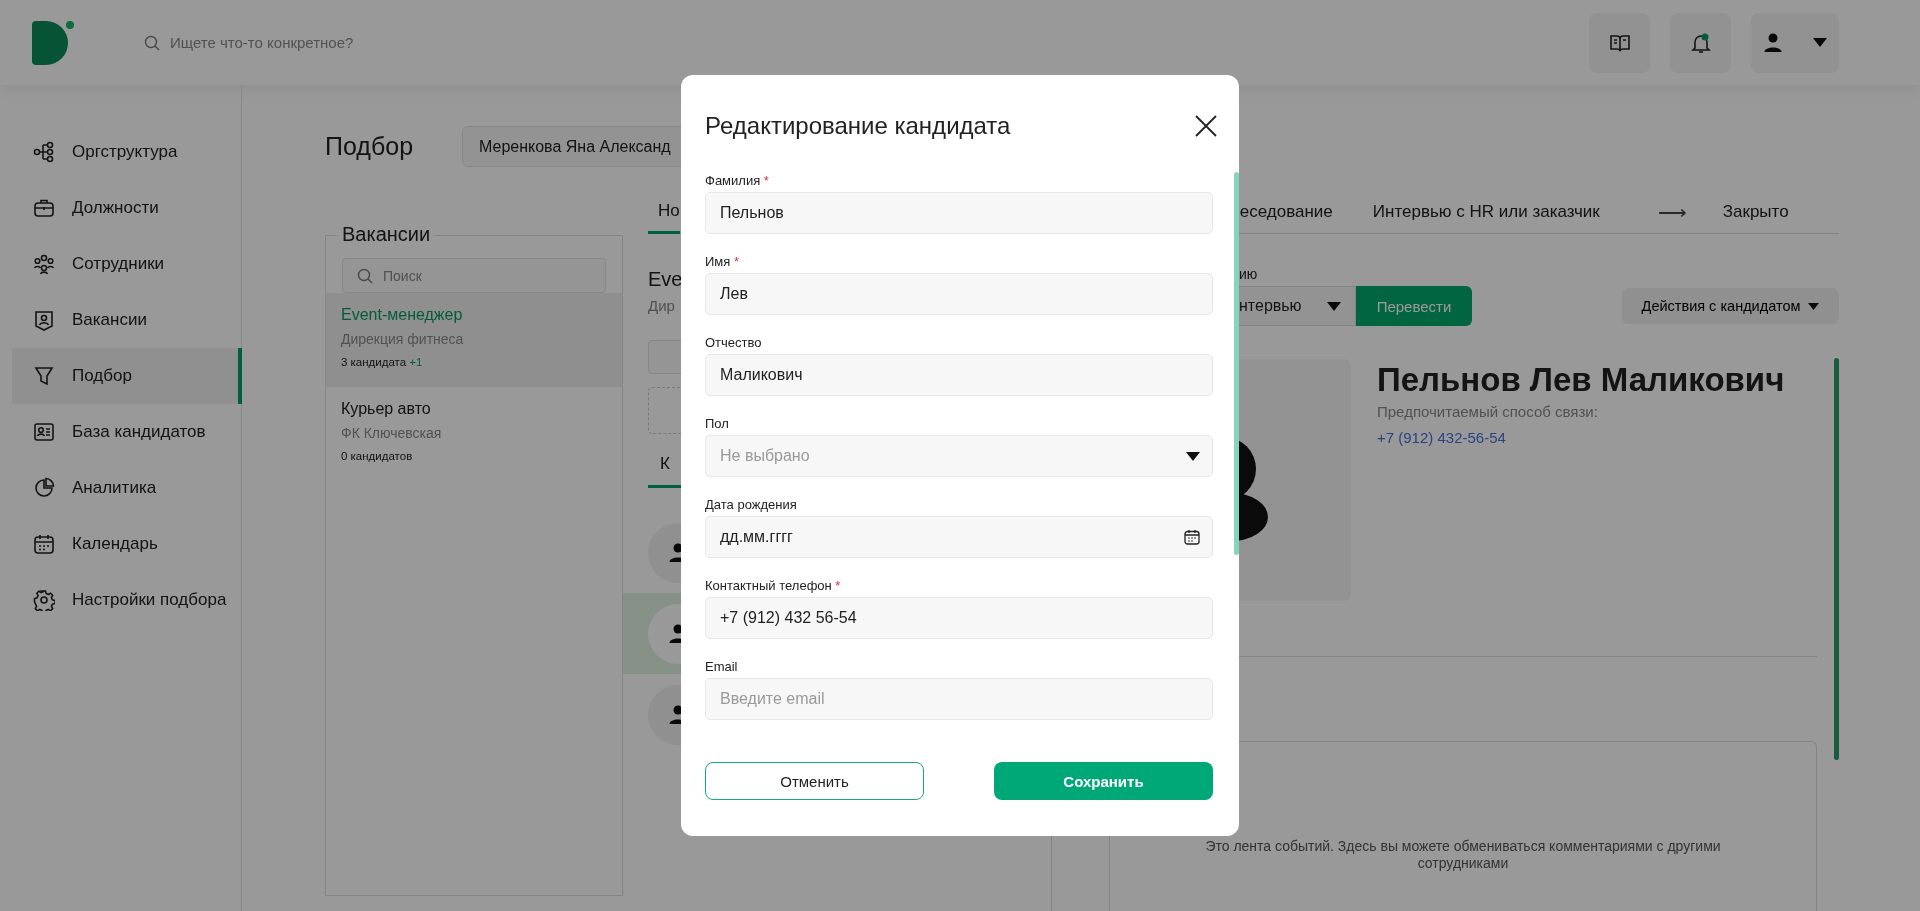  Describe the element at coordinates (1488, 411) in the screenshot. I see `contact-label: Предпочитаемый способ связи:` at that location.